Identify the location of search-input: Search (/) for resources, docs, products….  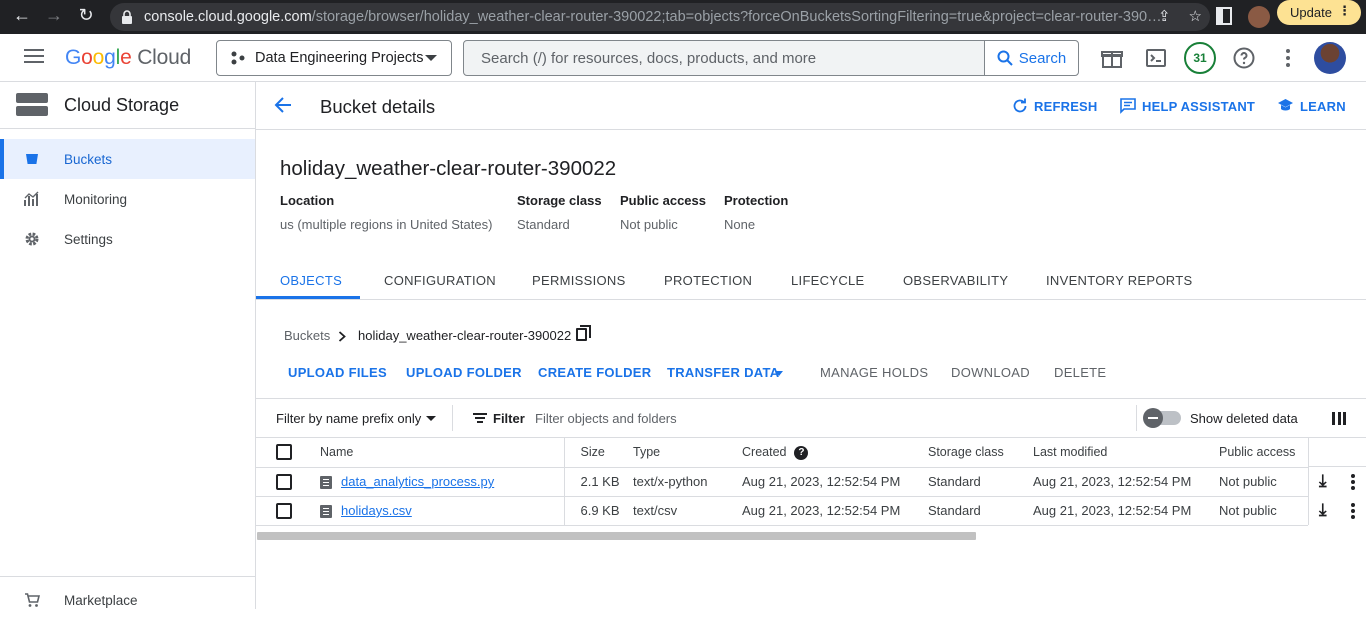
(724, 58).